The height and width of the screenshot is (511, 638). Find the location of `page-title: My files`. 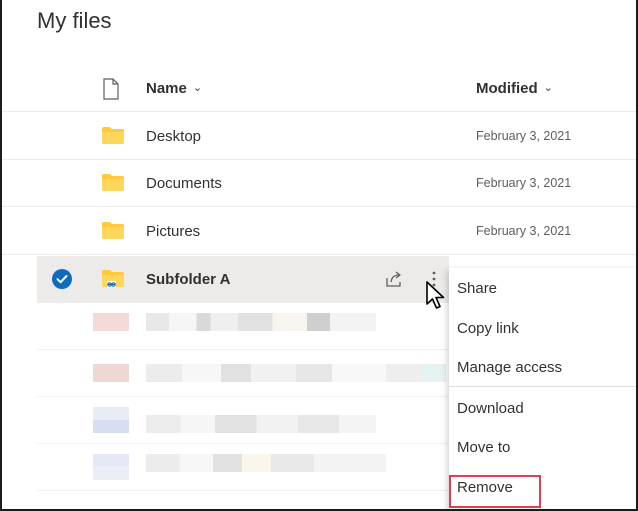

page-title: My files is located at coordinates (74, 20).